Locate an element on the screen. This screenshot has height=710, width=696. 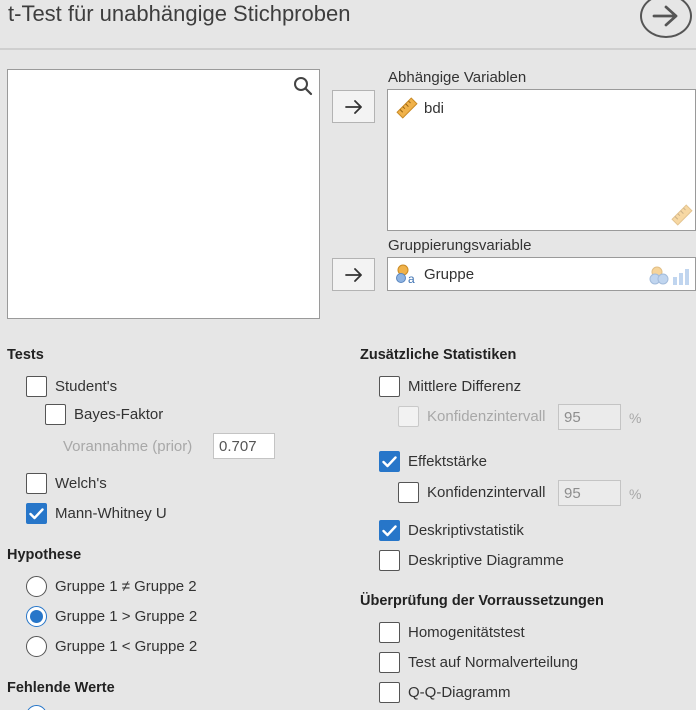
mean-diff-ci-option: Konfidenzintervall is located at coordinates (471, 416).